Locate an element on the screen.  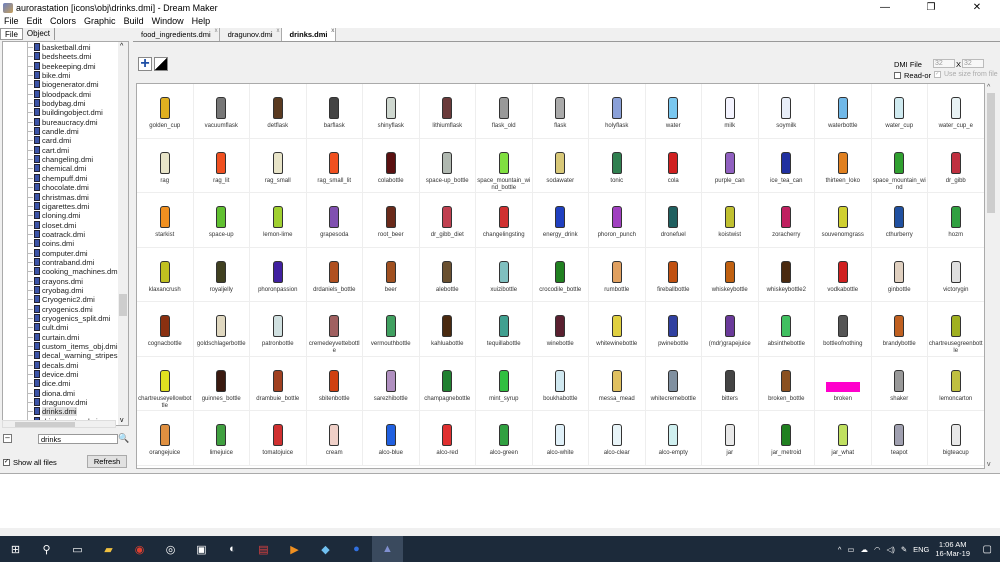
scroll-down-icon: v is located at coordinates (122, 420).